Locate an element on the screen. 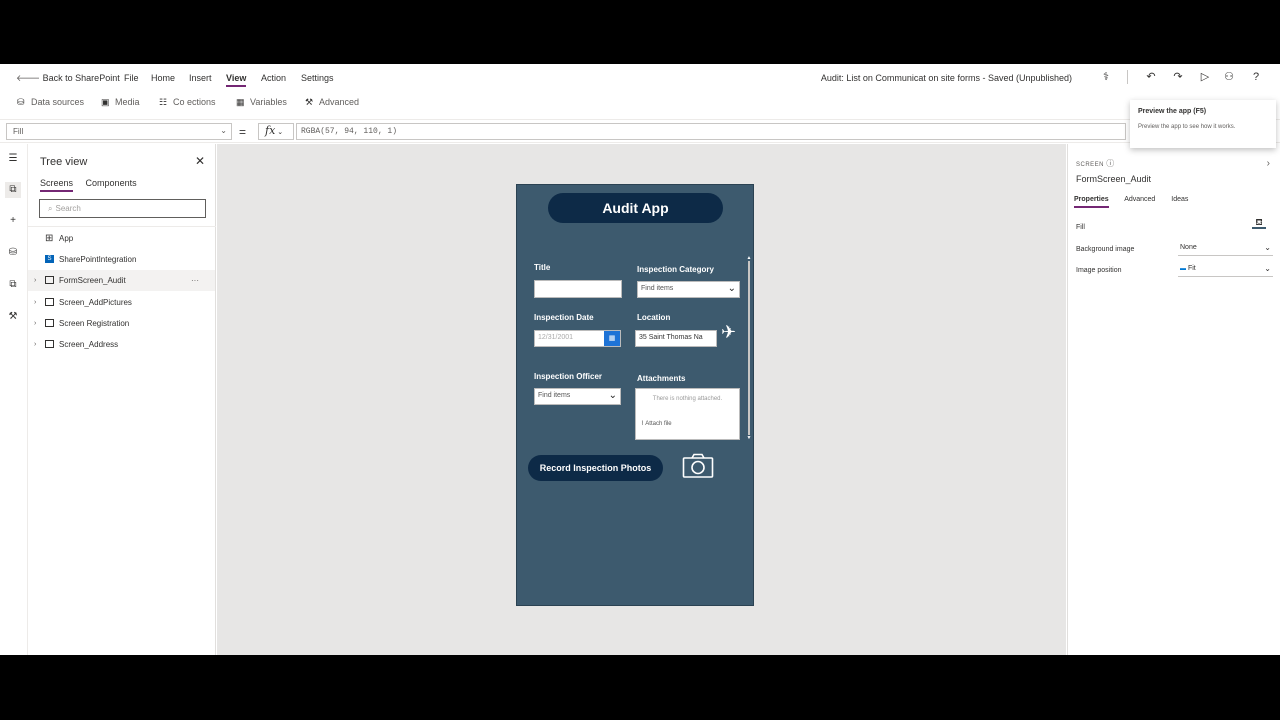 The width and height of the screenshot is (1280, 720). fill-color-icon: ⛾ is located at coordinates (1259, 223).